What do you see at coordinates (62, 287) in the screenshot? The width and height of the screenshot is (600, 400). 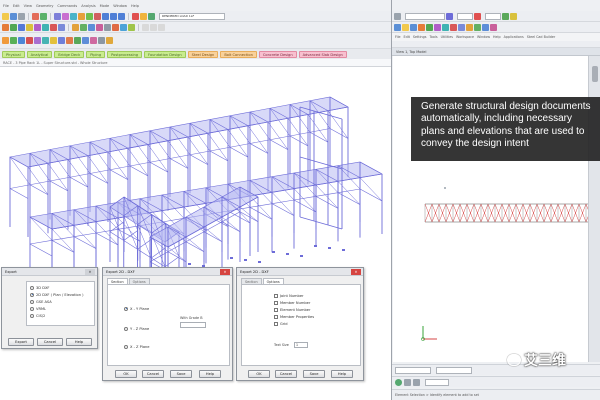 I see `option-3d-dxf: 3D DXF` at bounding box center [62, 287].